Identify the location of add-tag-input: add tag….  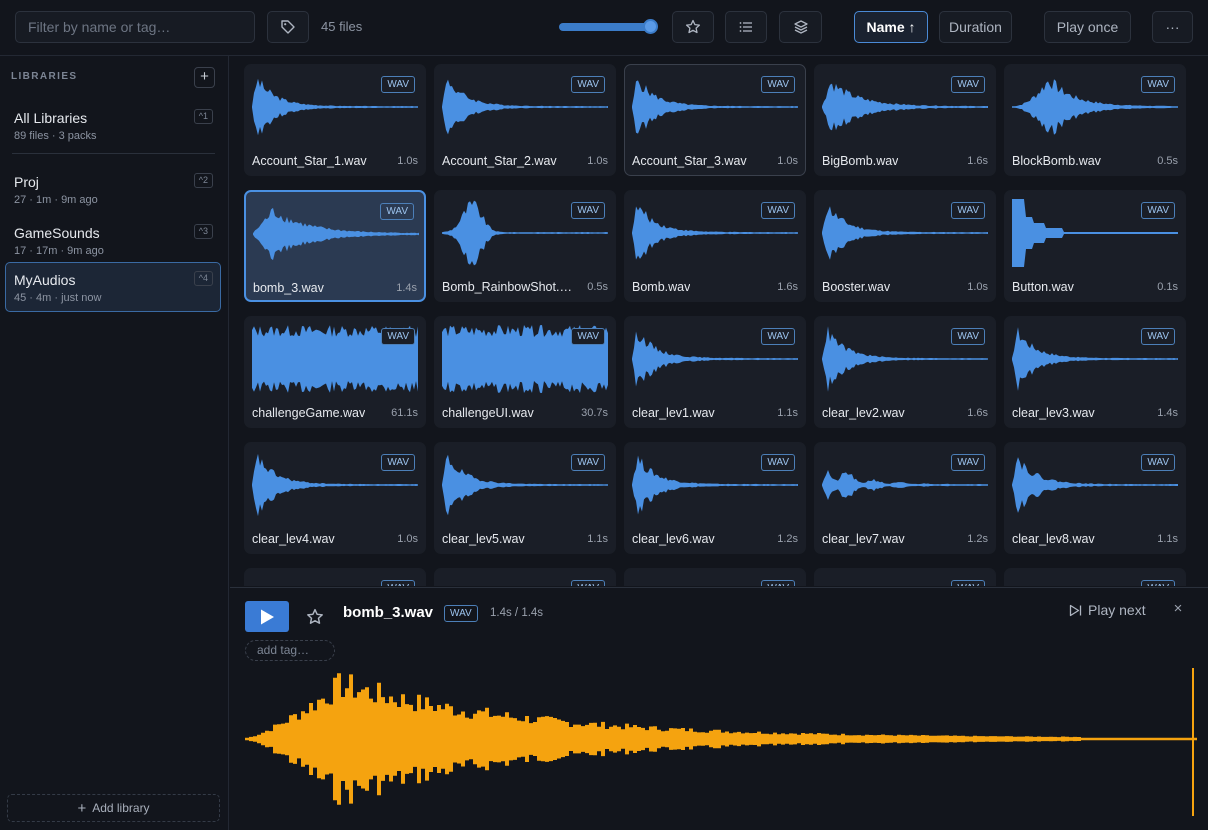
(290, 650).